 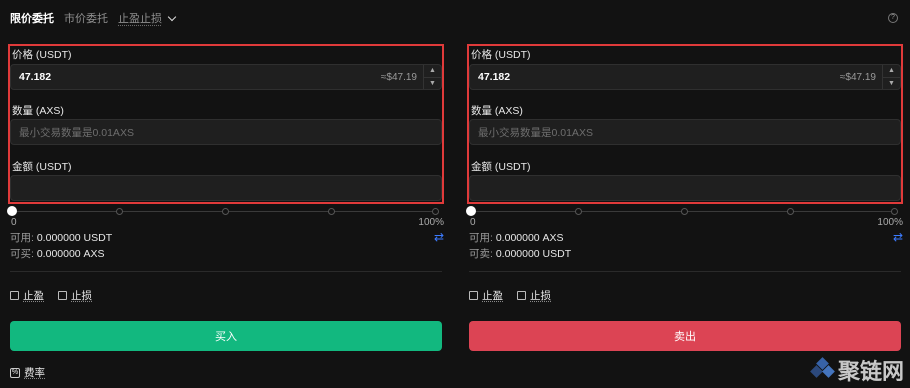 I want to click on available-balance: 可用: 0.000000 AXS, so click(x=516, y=237).